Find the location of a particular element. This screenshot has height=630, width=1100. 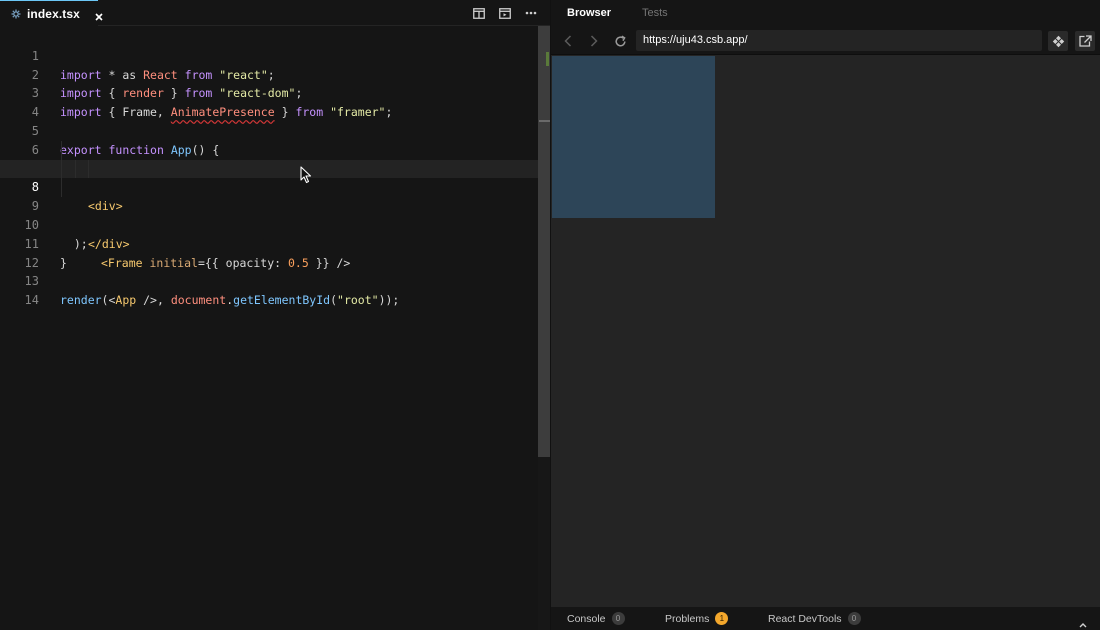

code-token: (< is located at coordinates (108, 300).